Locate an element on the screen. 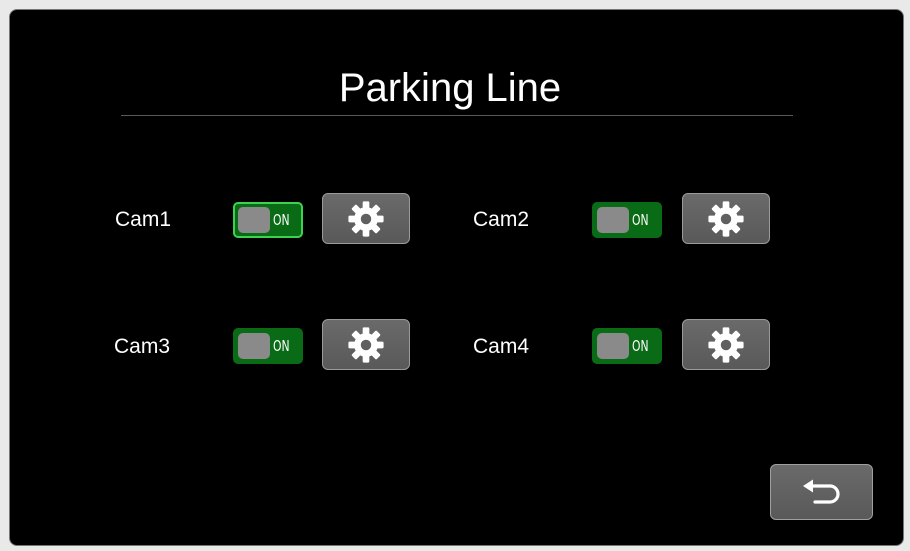 Image resolution: width=910 pixels, height=551 pixels. cam4-settings-button is located at coordinates (726, 344).